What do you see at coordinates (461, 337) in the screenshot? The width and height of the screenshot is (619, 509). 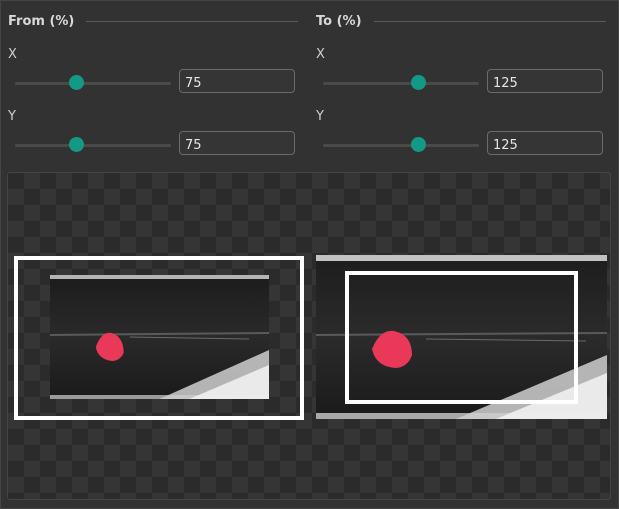 I see `to-crop-box` at bounding box center [461, 337].